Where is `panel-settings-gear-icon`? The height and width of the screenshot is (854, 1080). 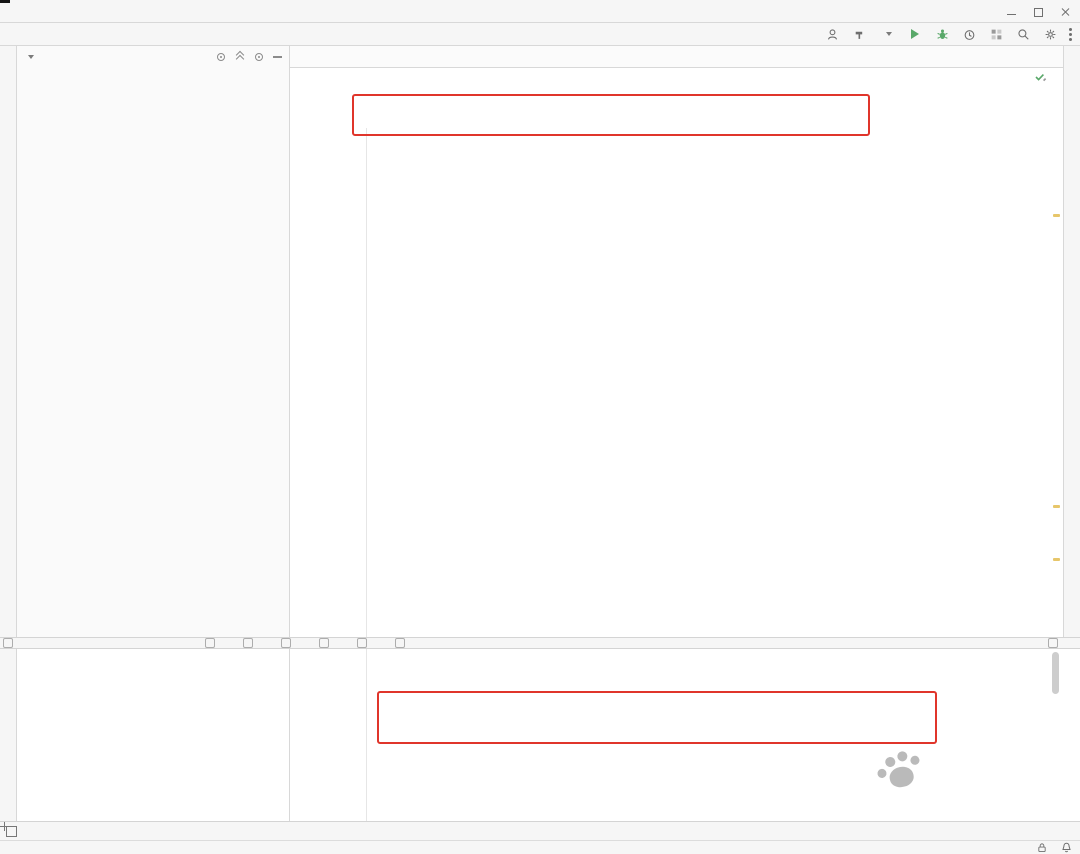
panel-settings-gear-icon is located at coordinates (259, 57).